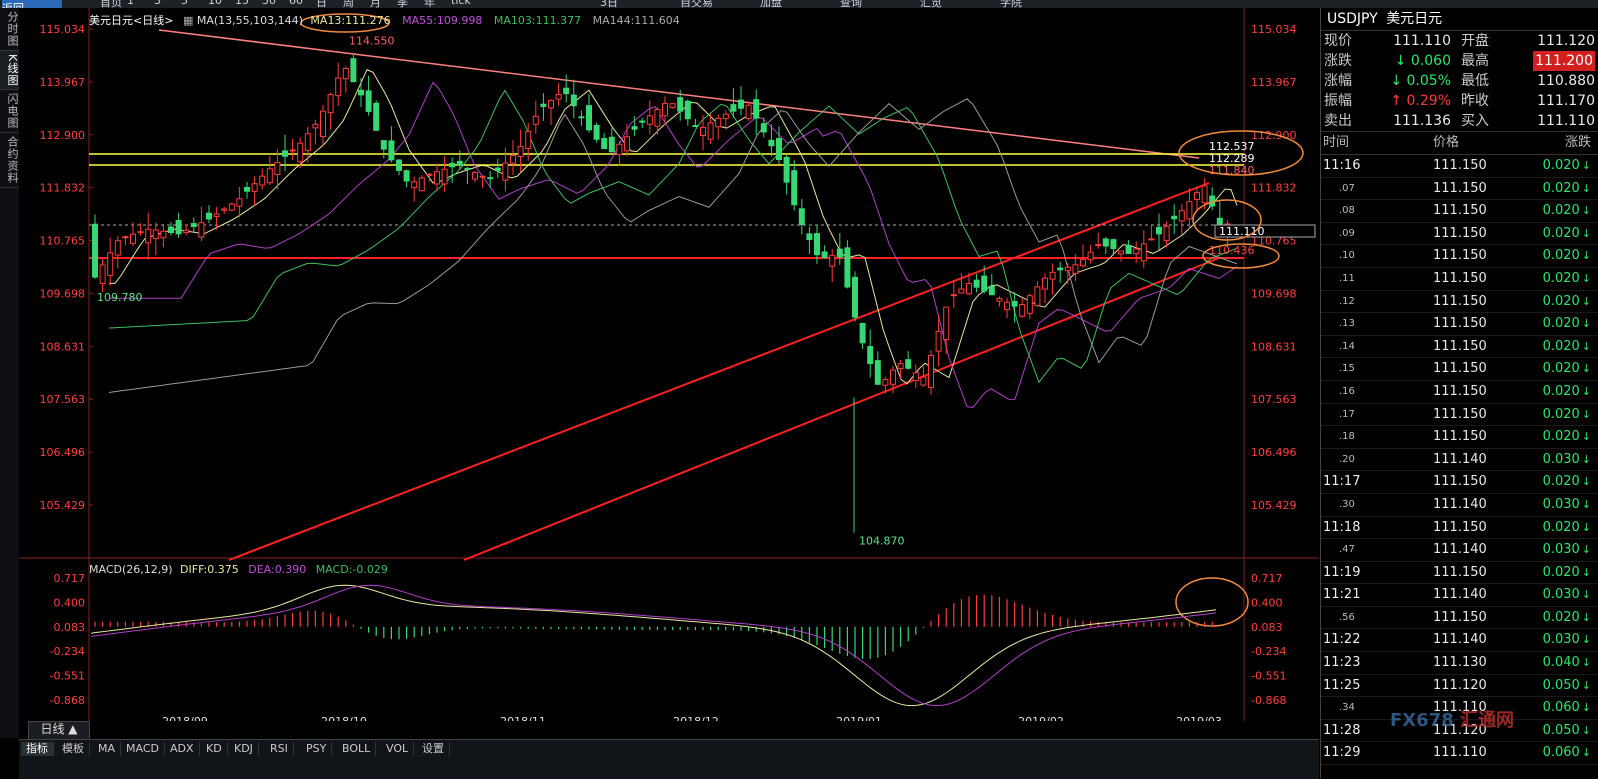  Describe the element at coordinates (157, 4) in the screenshot. I see `toolbar-item: 3` at that location.